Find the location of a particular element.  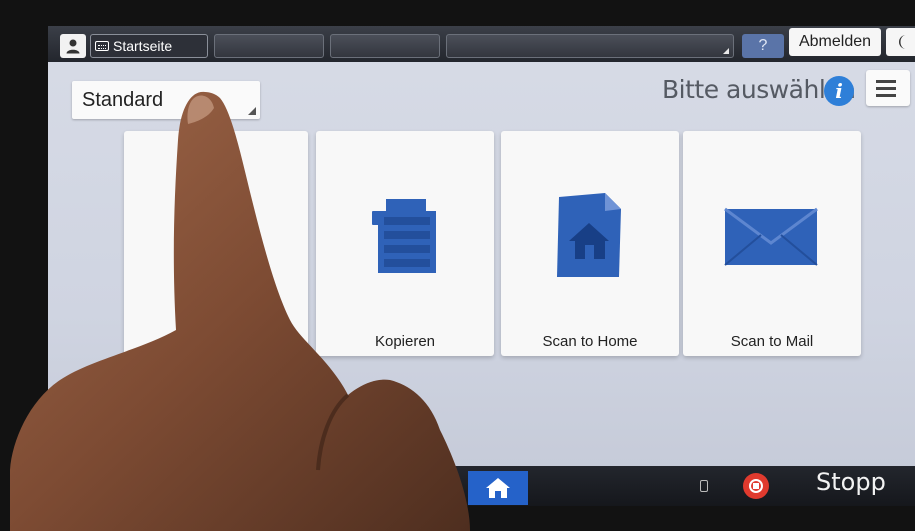

app-tile-label: Scan to Mail is located at coordinates (772, 341).